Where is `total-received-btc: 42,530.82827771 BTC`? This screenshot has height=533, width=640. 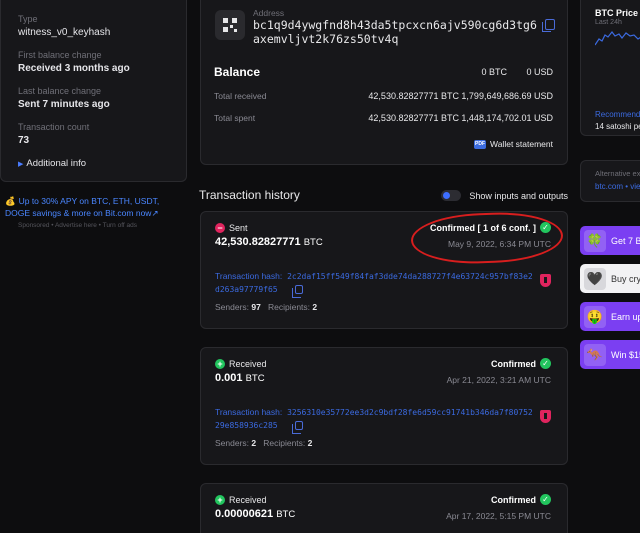 total-received-btc: 42,530.82827771 BTC is located at coordinates (413, 96).